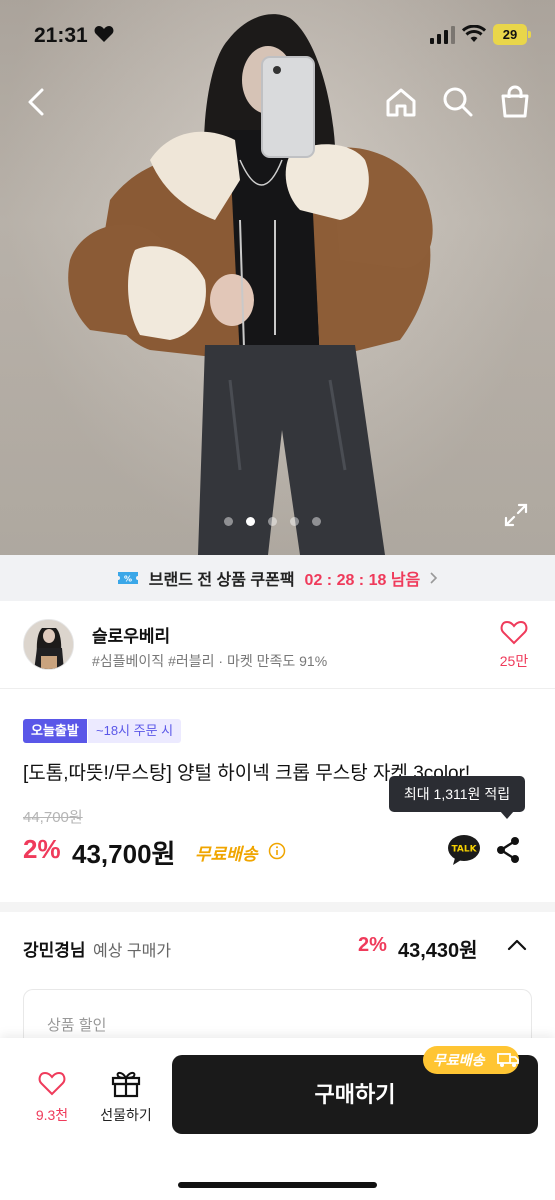 The height and width of the screenshot is (1200, 555). Describe the element at coordinates (277, 35) in the screenshot. I see `status-bar: 21:31 29` at that location.